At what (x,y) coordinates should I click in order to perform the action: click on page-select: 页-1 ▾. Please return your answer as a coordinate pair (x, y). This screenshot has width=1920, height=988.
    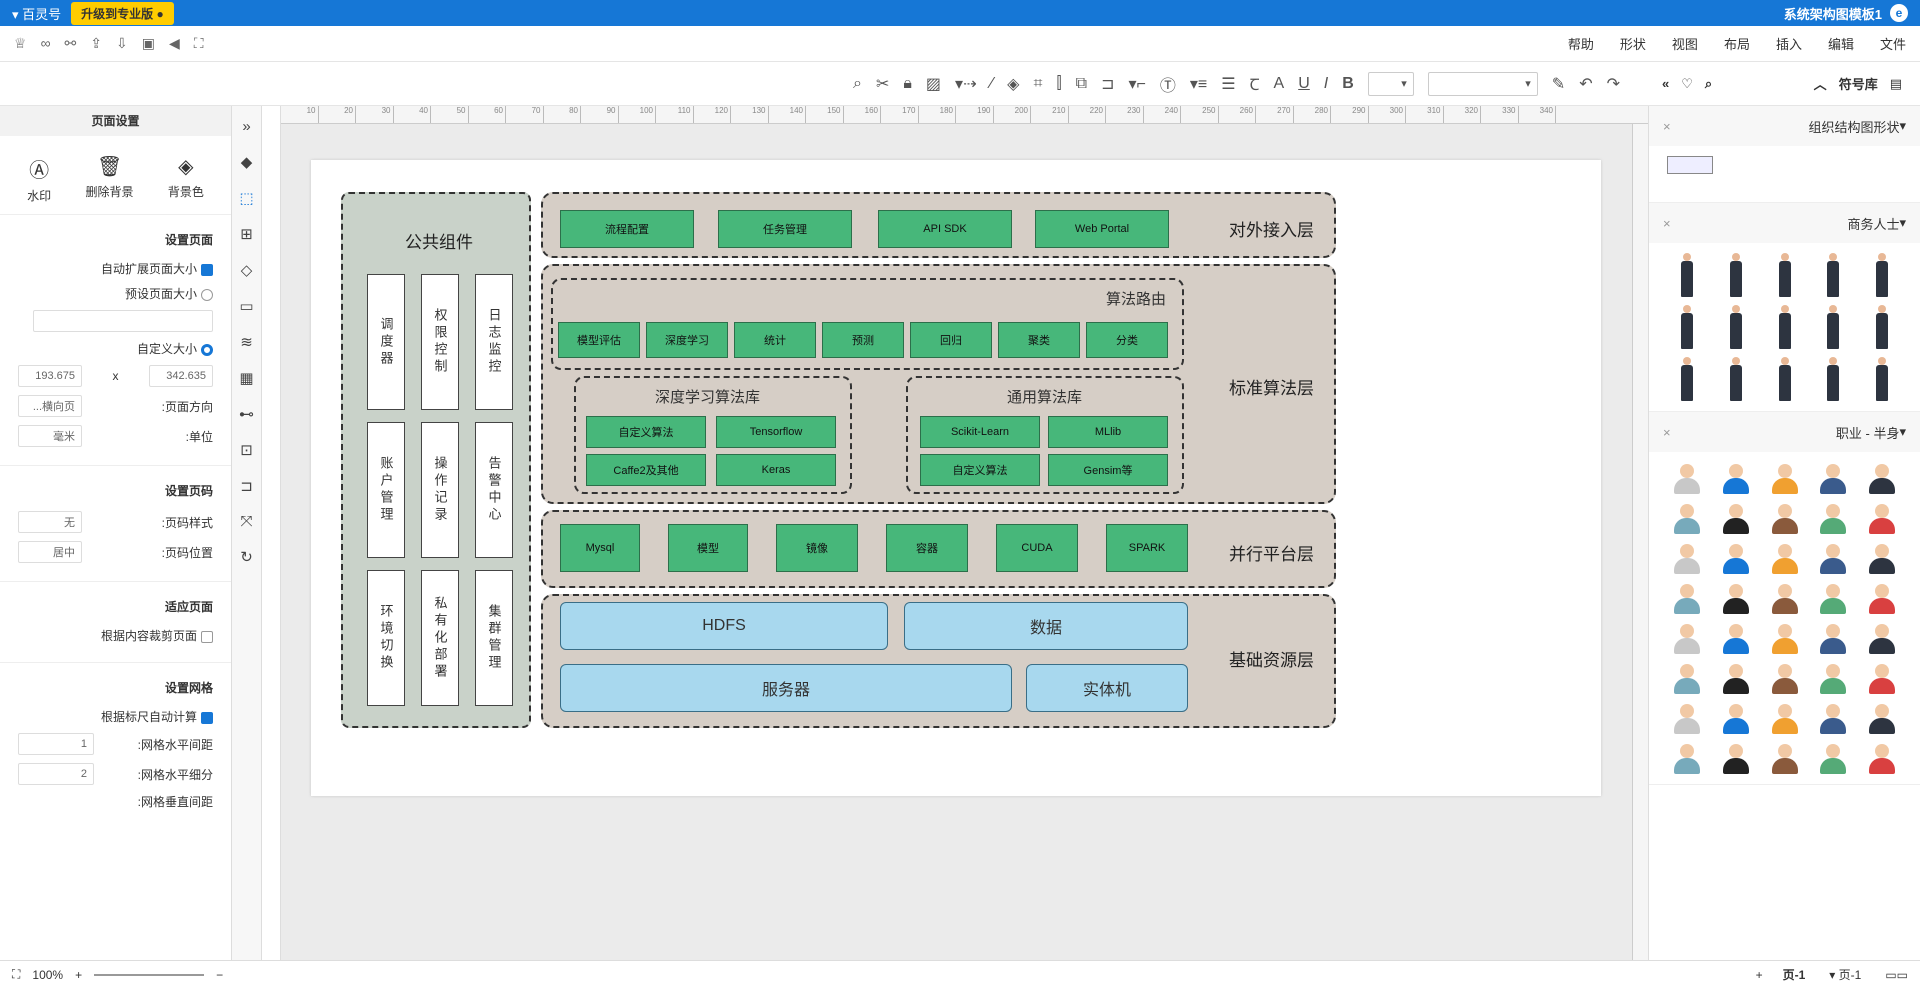
    Looking at the image, I should click on (1845, 974).